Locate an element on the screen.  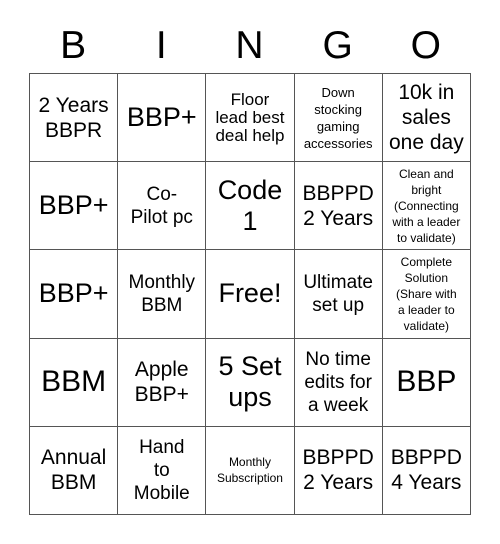
bingo-cell: Down stocking gaming accessories is located at coordinates (338, 118).